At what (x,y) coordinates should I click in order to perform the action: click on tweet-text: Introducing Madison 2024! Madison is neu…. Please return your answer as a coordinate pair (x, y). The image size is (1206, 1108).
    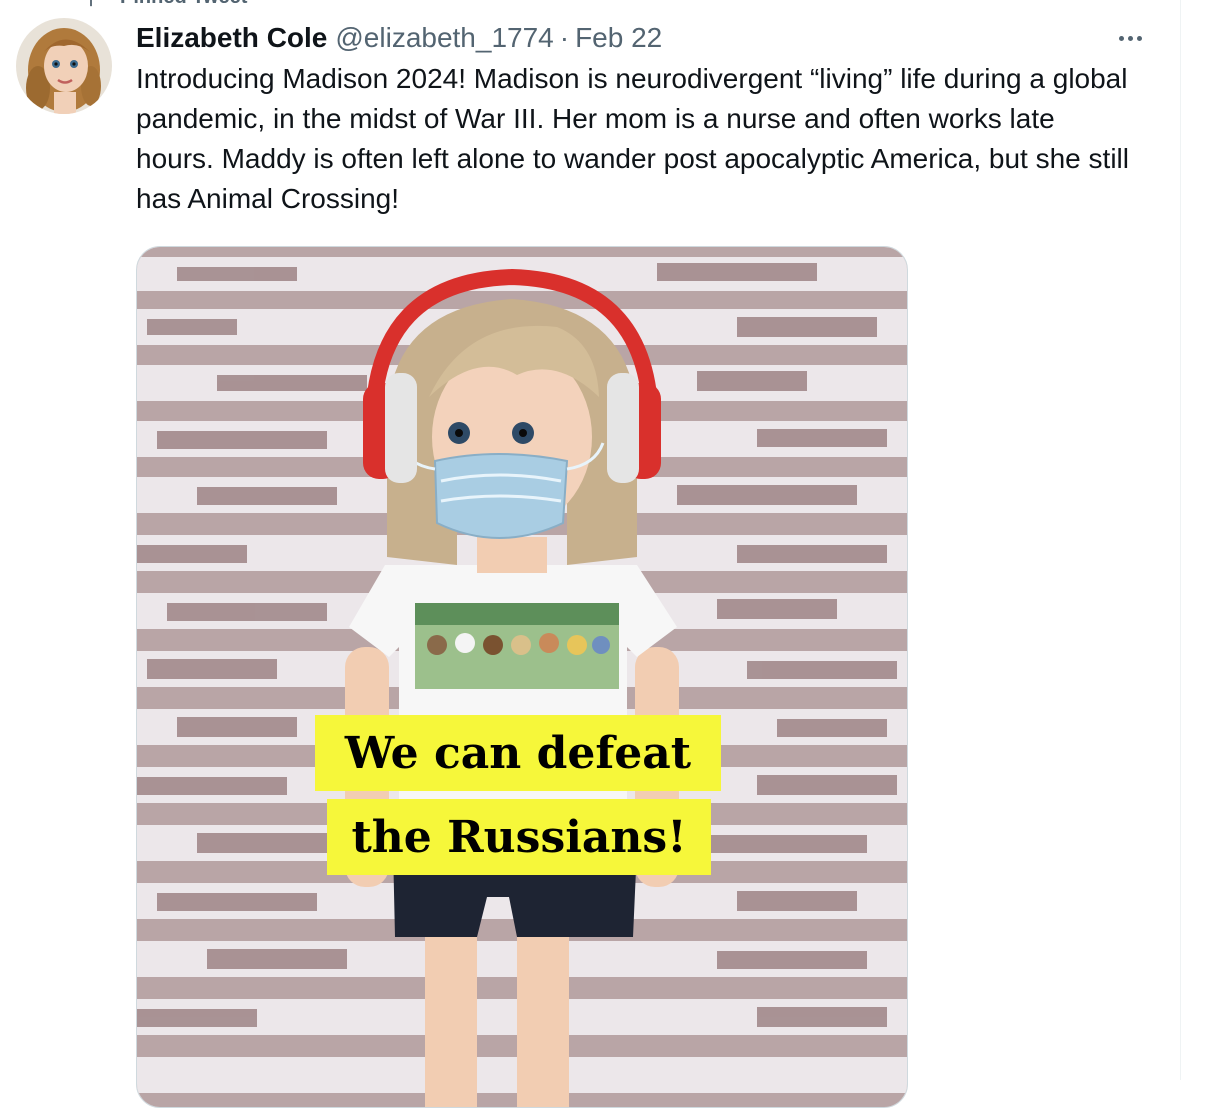
    Looking at the image, I should click on (632, 138).